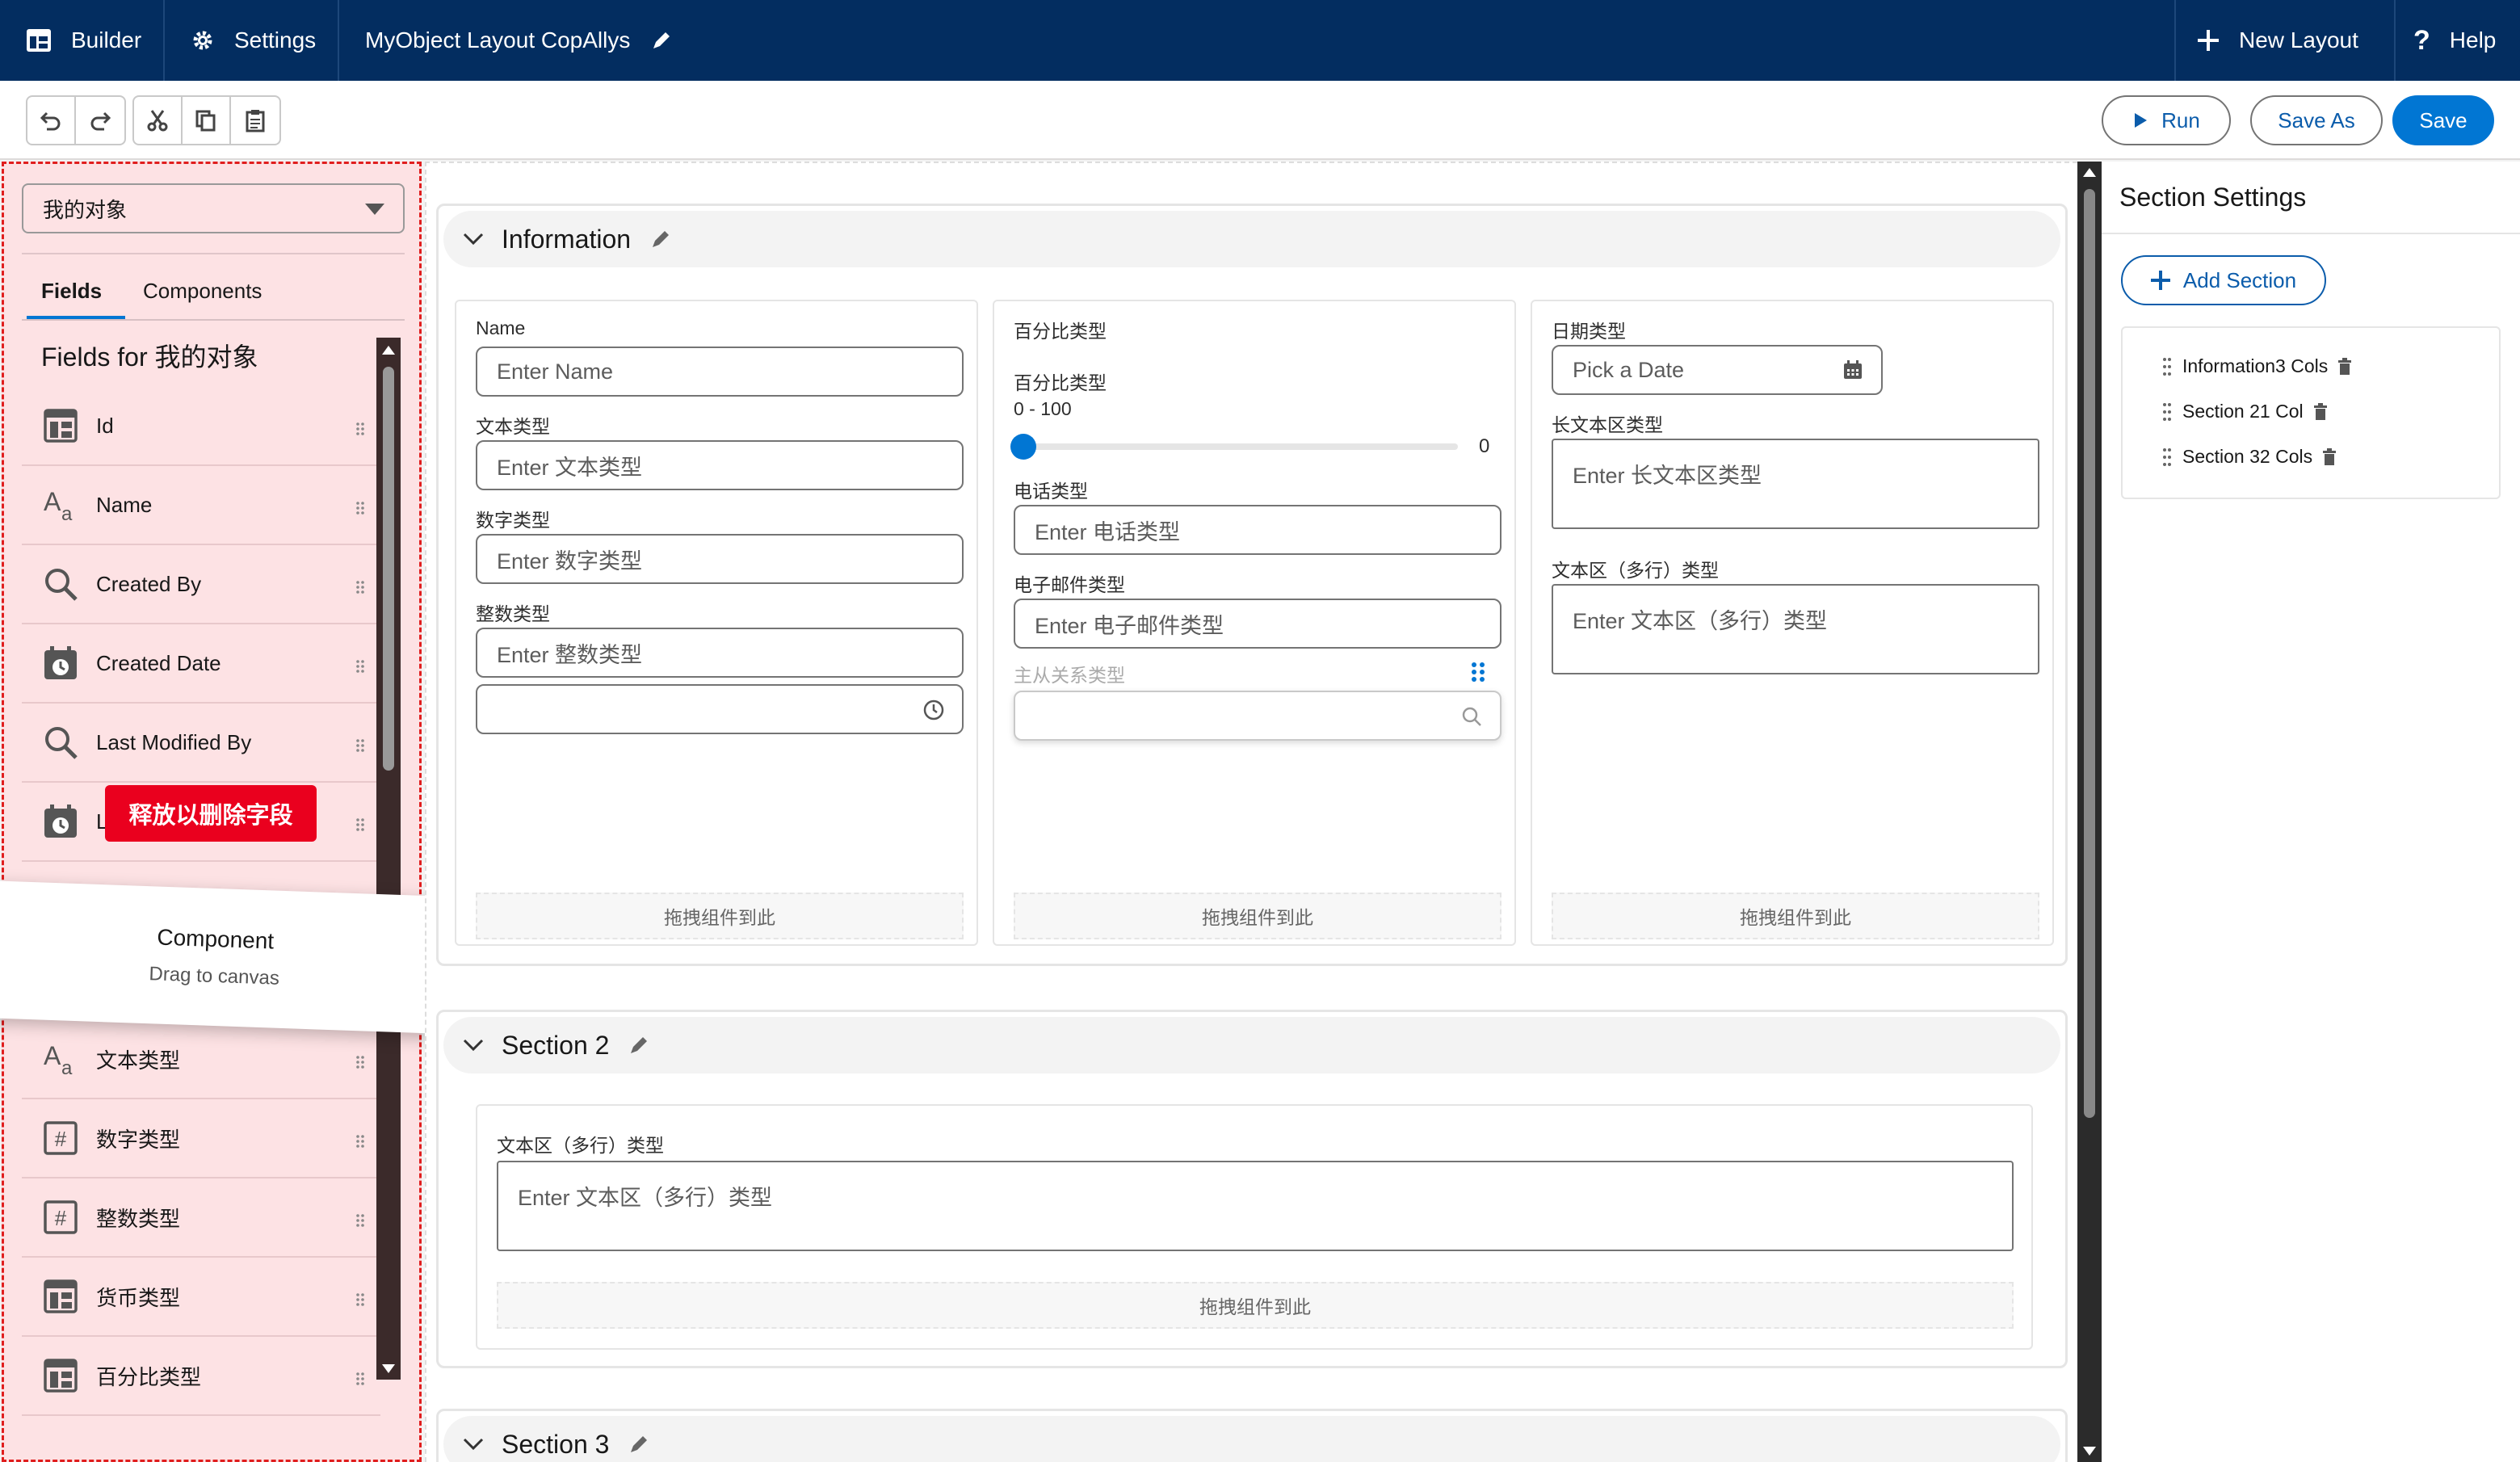 This screenshot has width=2520, height=1462. I want to click on master-detail-lookup-field, so click(1258, 716).